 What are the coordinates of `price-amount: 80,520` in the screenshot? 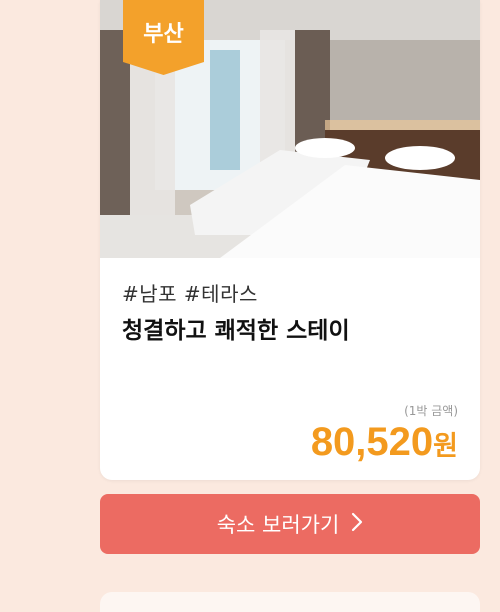 It's located at (372, 442).